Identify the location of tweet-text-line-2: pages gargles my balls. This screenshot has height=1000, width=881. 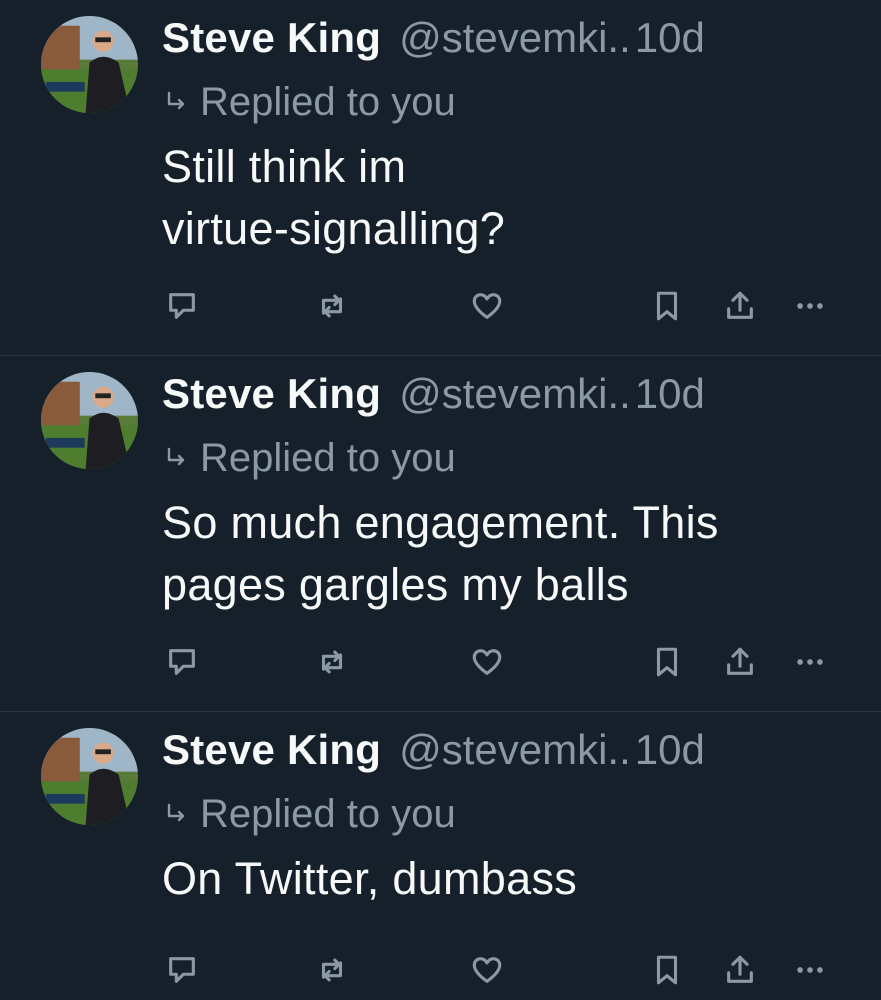
(395, 584).